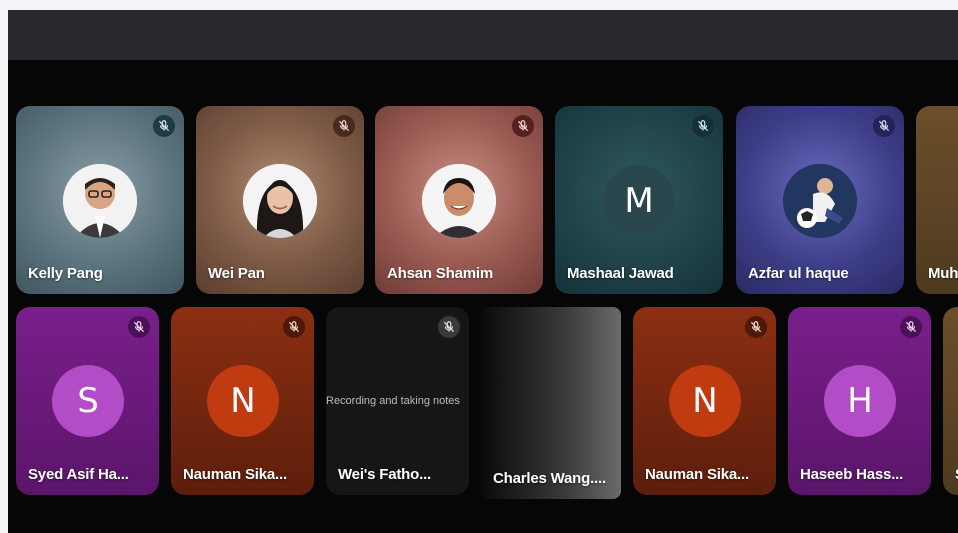 The height and width of the screenshot is (533, 958). Describe the element at coordinates (620, 273) in the screenshot. I see `participant-name: Mashaal Jawad` at that location.